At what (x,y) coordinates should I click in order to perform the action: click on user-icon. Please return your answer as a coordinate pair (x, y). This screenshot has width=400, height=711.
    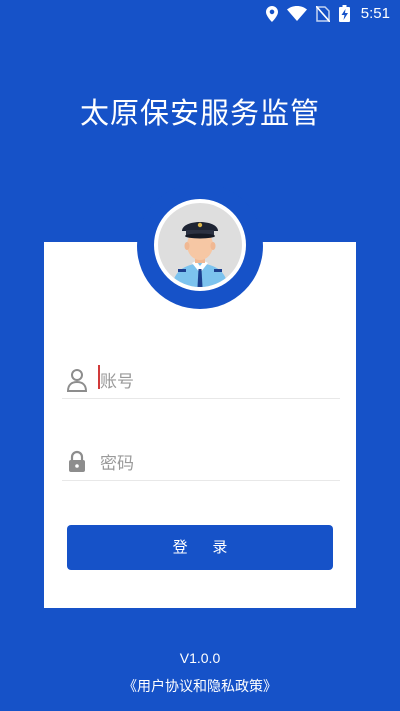
    Looking at the image, I should click on (77, 380).